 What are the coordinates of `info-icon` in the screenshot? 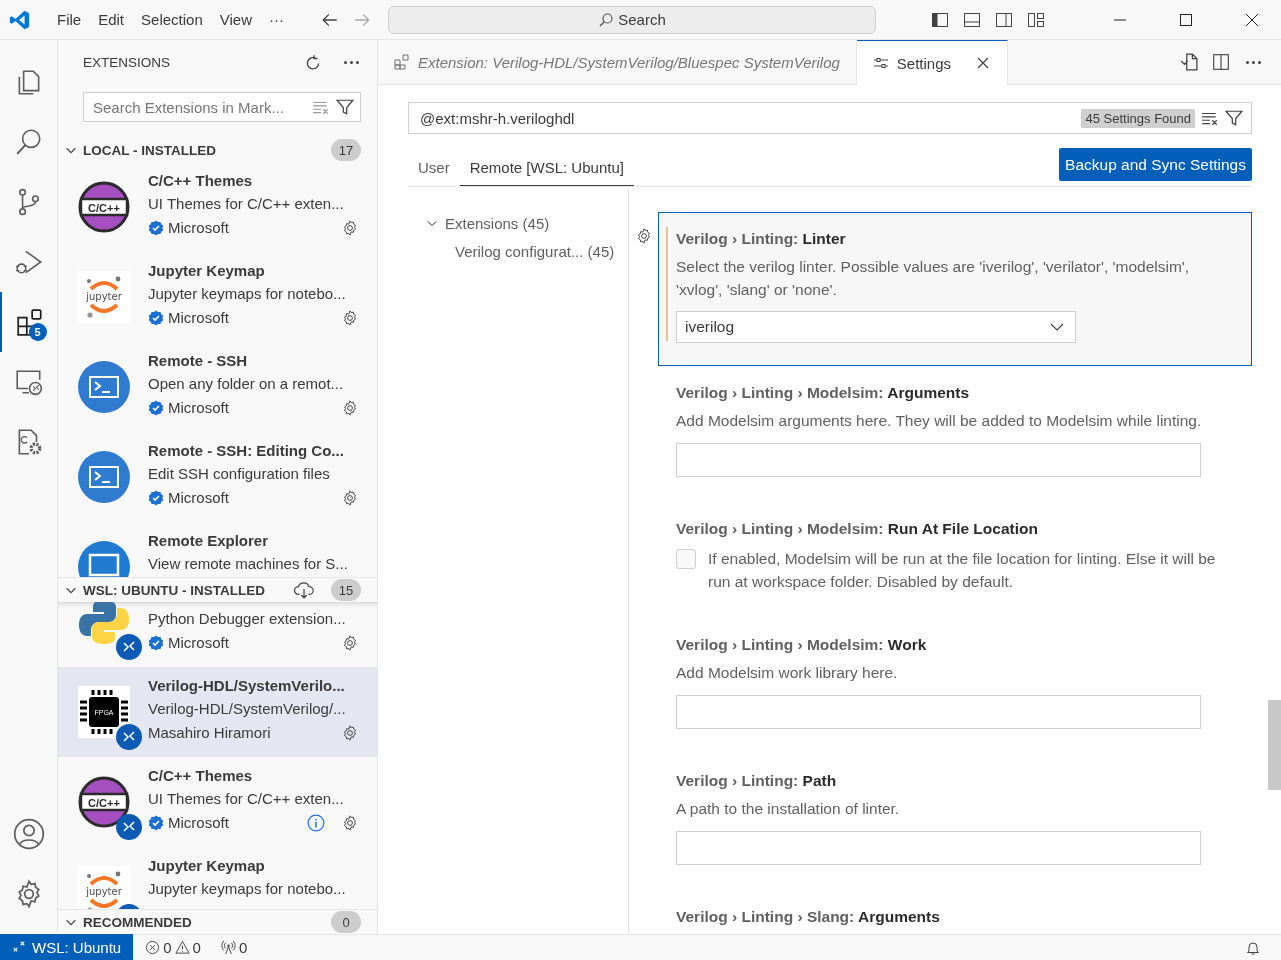 It's located at (316, 822).